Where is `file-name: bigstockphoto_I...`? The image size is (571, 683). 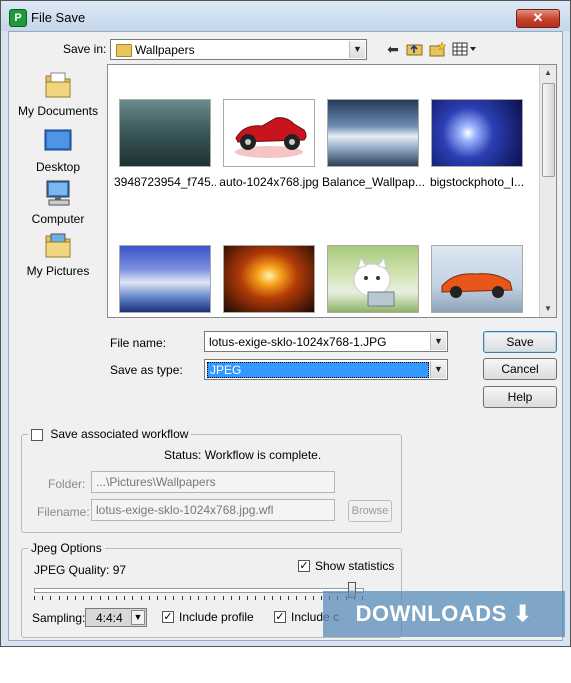 file-name: bigstockphoto_I... is located at coordinates (477, 182).